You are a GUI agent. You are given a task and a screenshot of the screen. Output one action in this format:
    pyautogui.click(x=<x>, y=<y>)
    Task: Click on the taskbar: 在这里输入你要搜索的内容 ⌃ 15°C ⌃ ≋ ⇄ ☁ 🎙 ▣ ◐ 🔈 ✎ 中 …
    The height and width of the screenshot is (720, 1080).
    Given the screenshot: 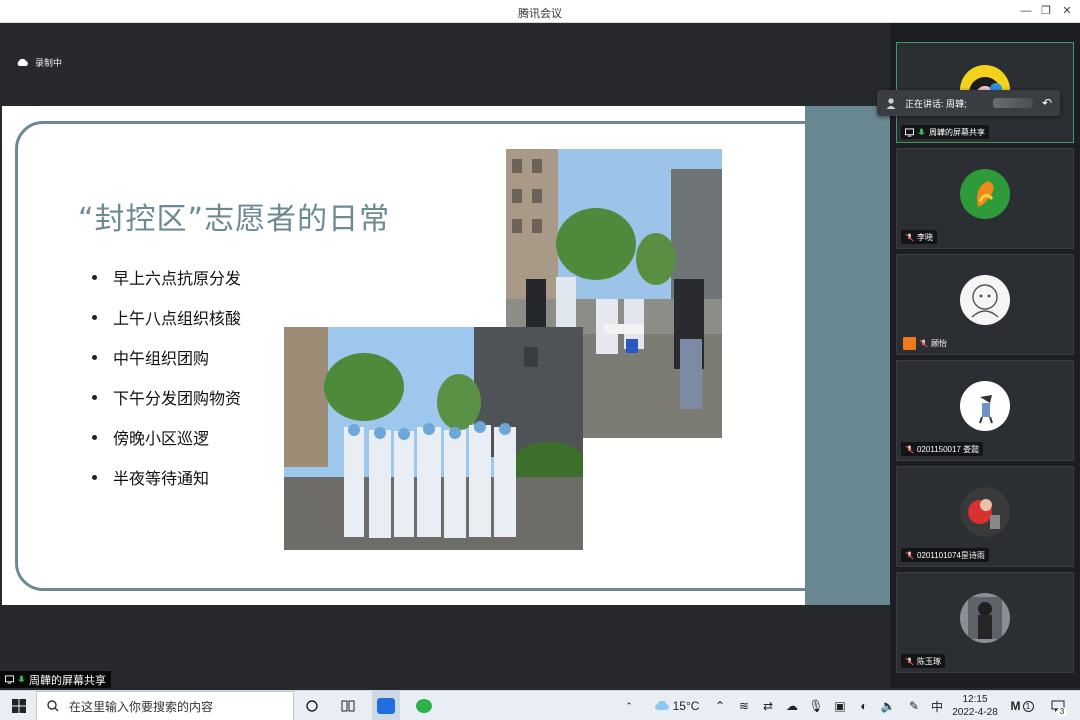 What is the action you would take?
    pyautogui.click(x=540, y=705)
    